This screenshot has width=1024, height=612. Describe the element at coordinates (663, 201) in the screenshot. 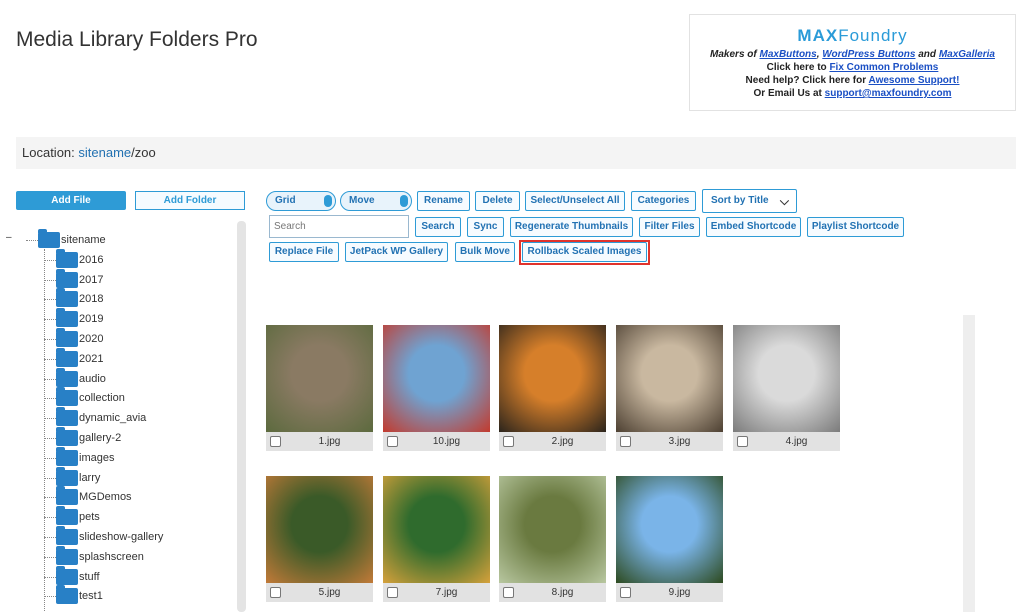

I see `categories-button: Categories` at that location.